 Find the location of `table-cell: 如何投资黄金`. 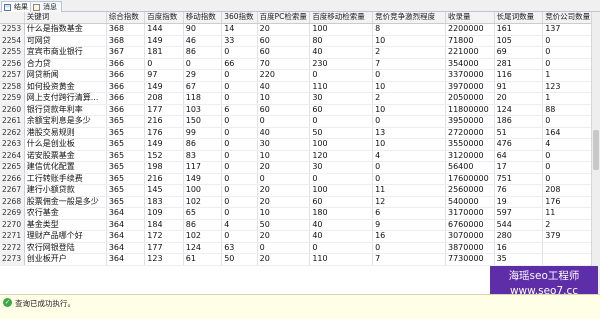

table-cell: 如何投资黄金 is located at coordinates (65, 87).